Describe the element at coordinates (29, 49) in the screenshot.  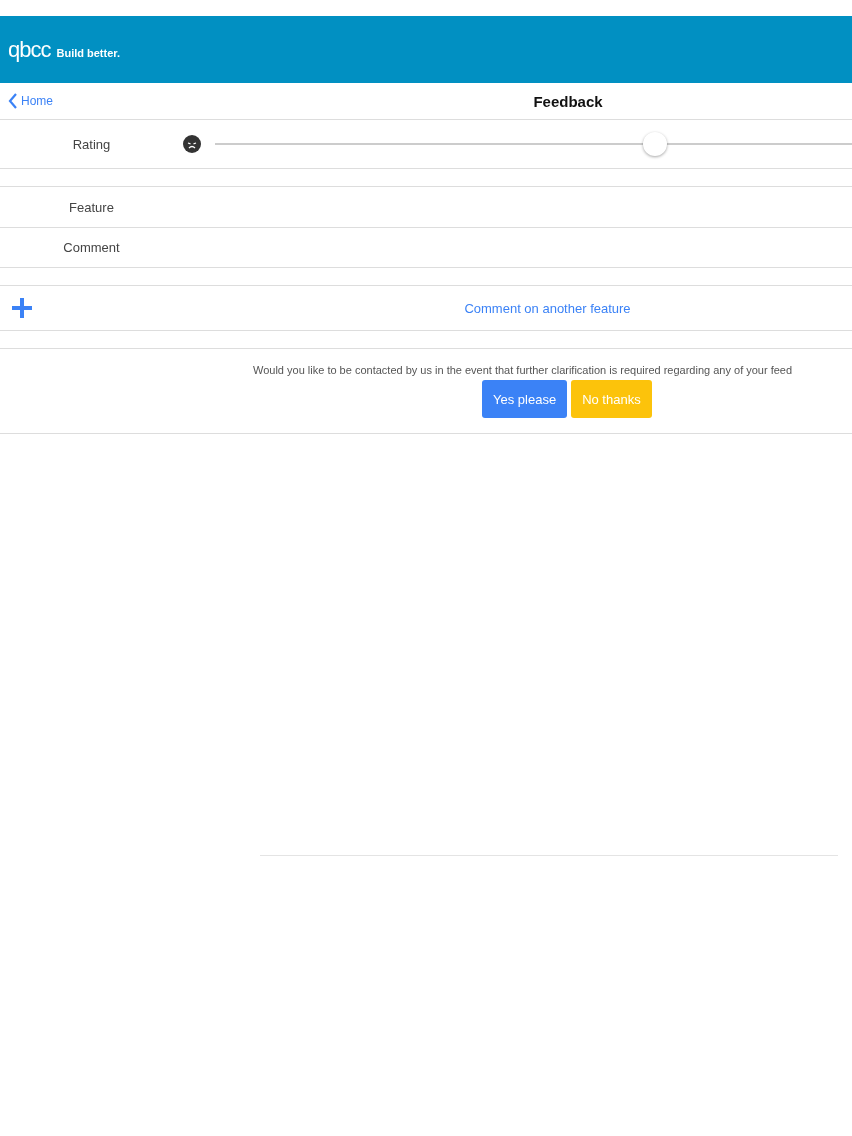
I see `qbcc-logo: qbcc` at that location.